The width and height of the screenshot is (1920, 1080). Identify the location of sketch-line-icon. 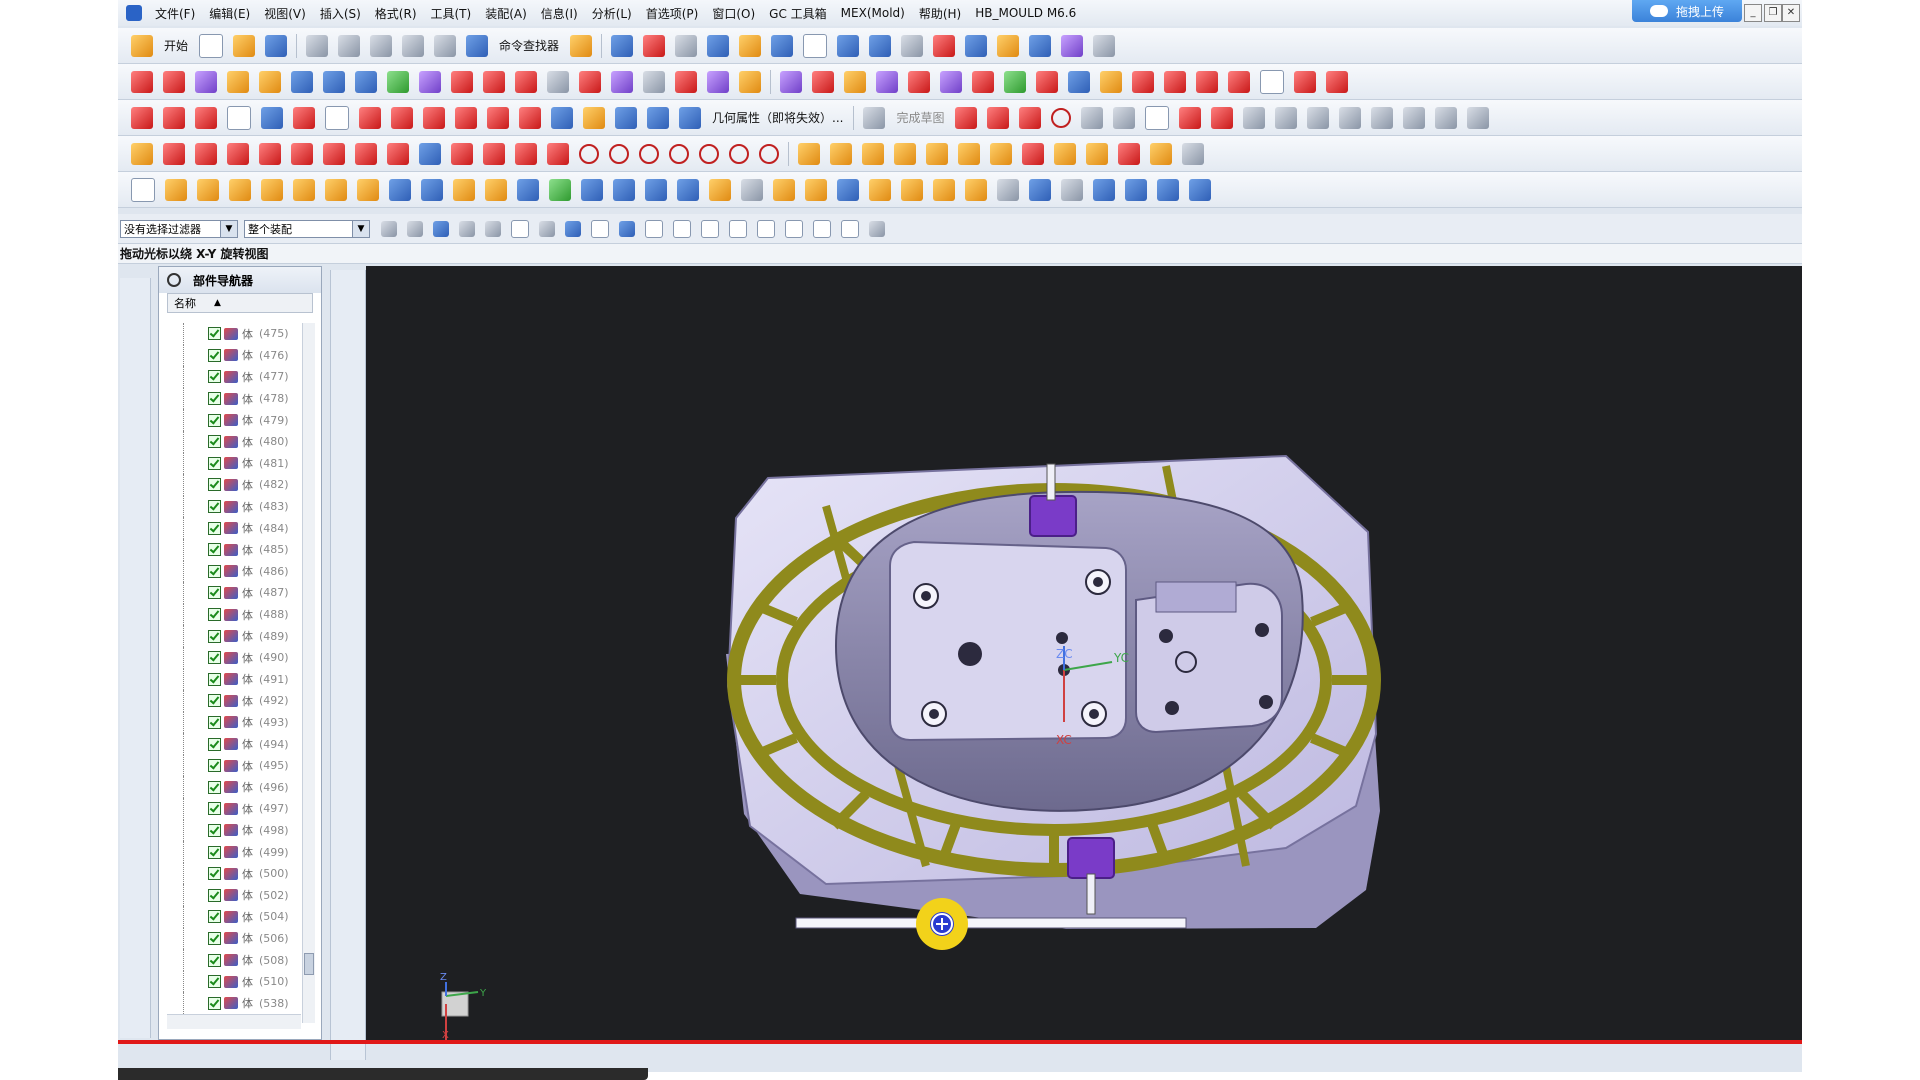
(998, 117).